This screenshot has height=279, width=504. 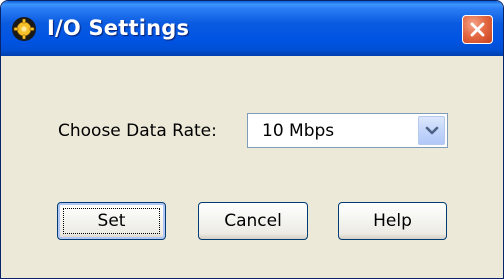 I want to click on set-button-label: Set, so click(x=111, y=221).